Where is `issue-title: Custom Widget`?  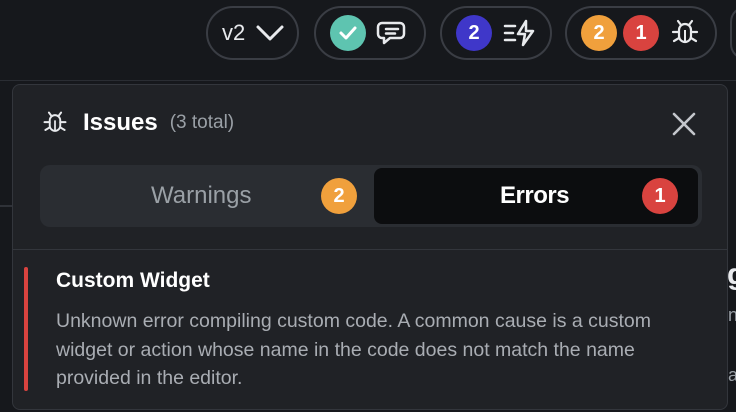
issue-title: Custom Widget is located at coordinates (133, 280).